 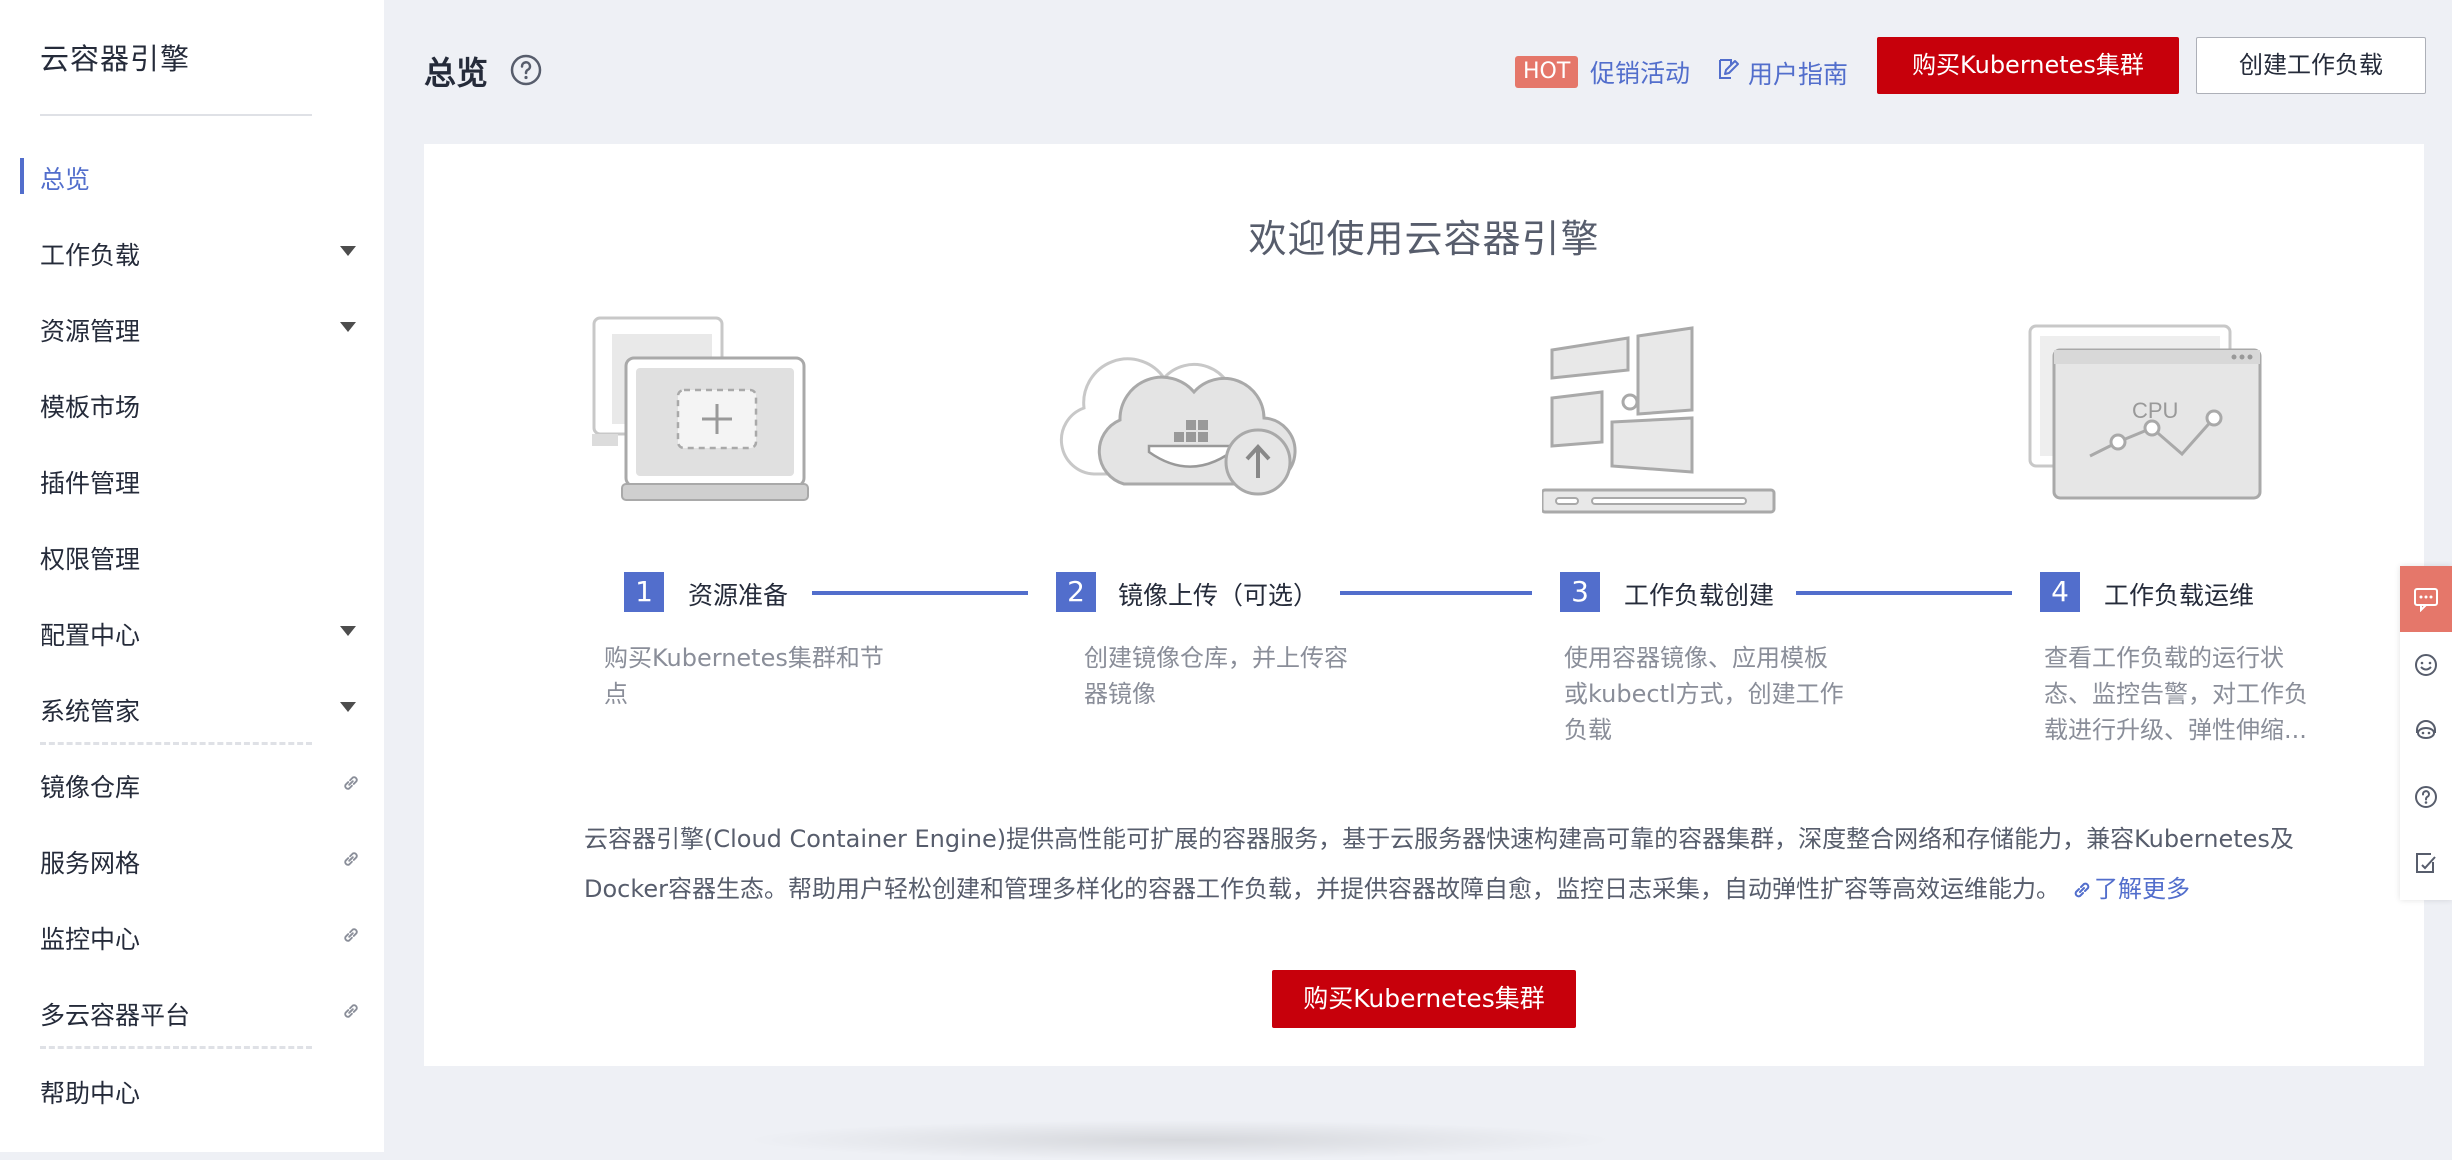 I want to click on sidebar-item-label: 资源管理, so click(x=90, y=331).